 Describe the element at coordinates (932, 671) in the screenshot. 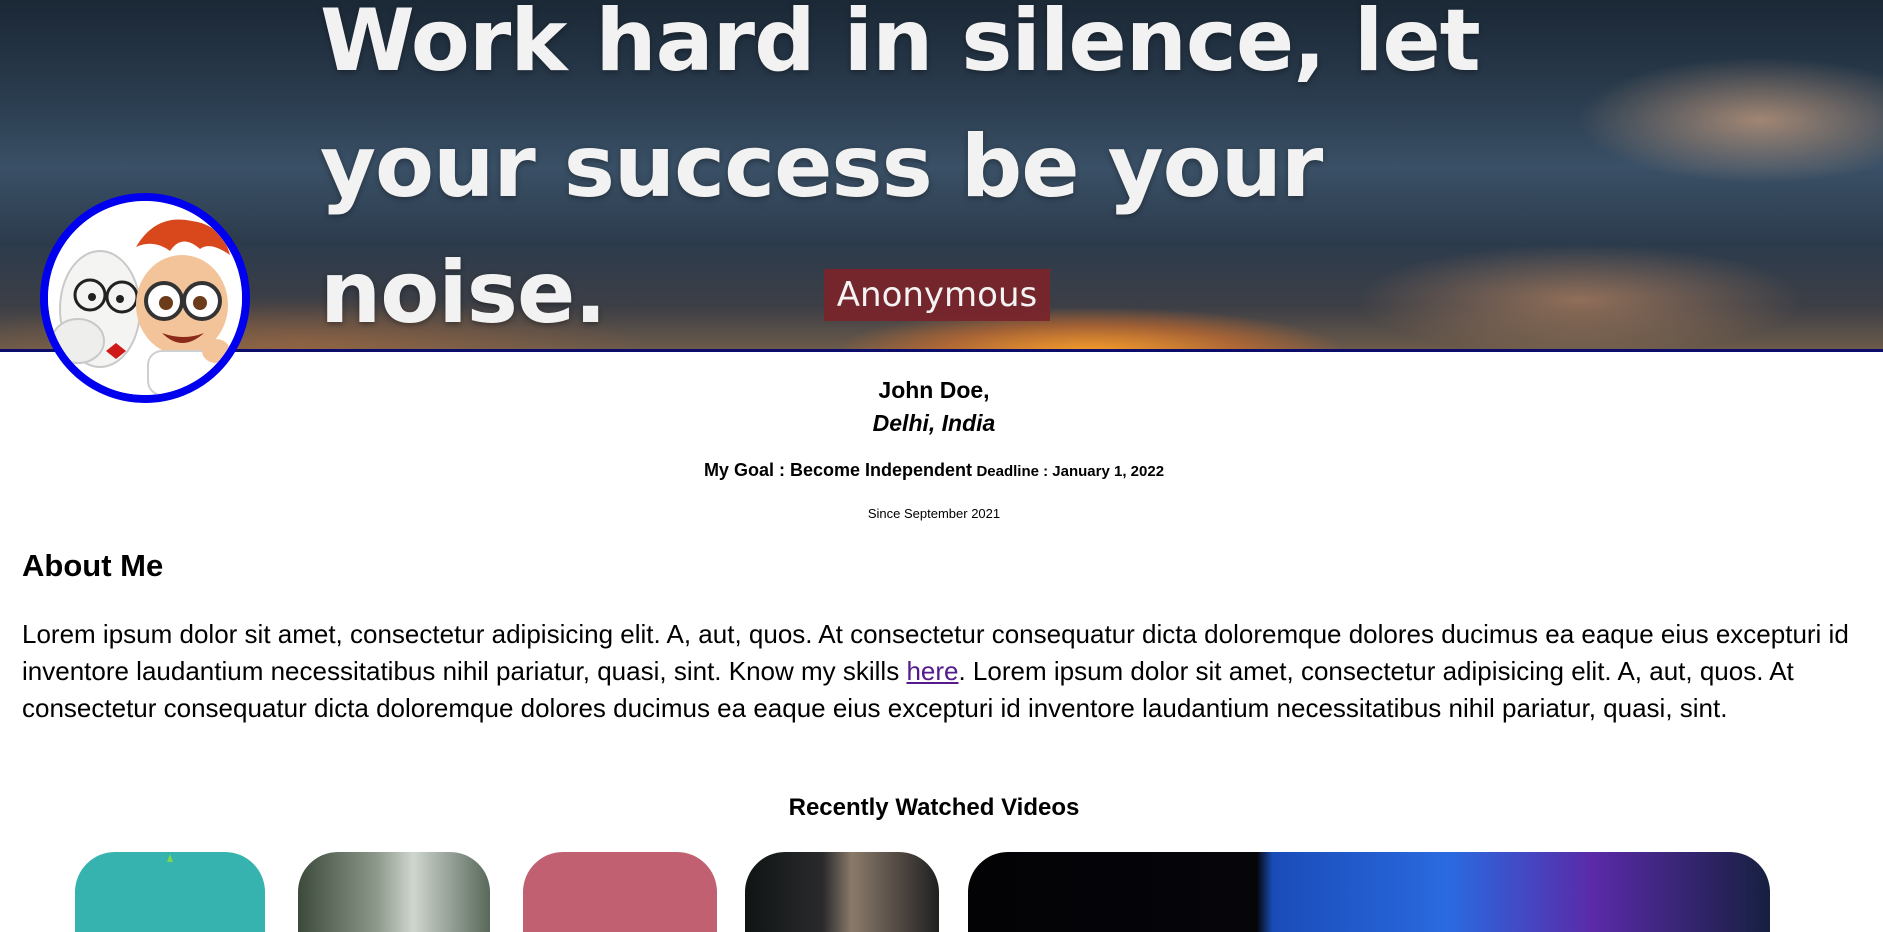

I see `skills-link: here` at that location.